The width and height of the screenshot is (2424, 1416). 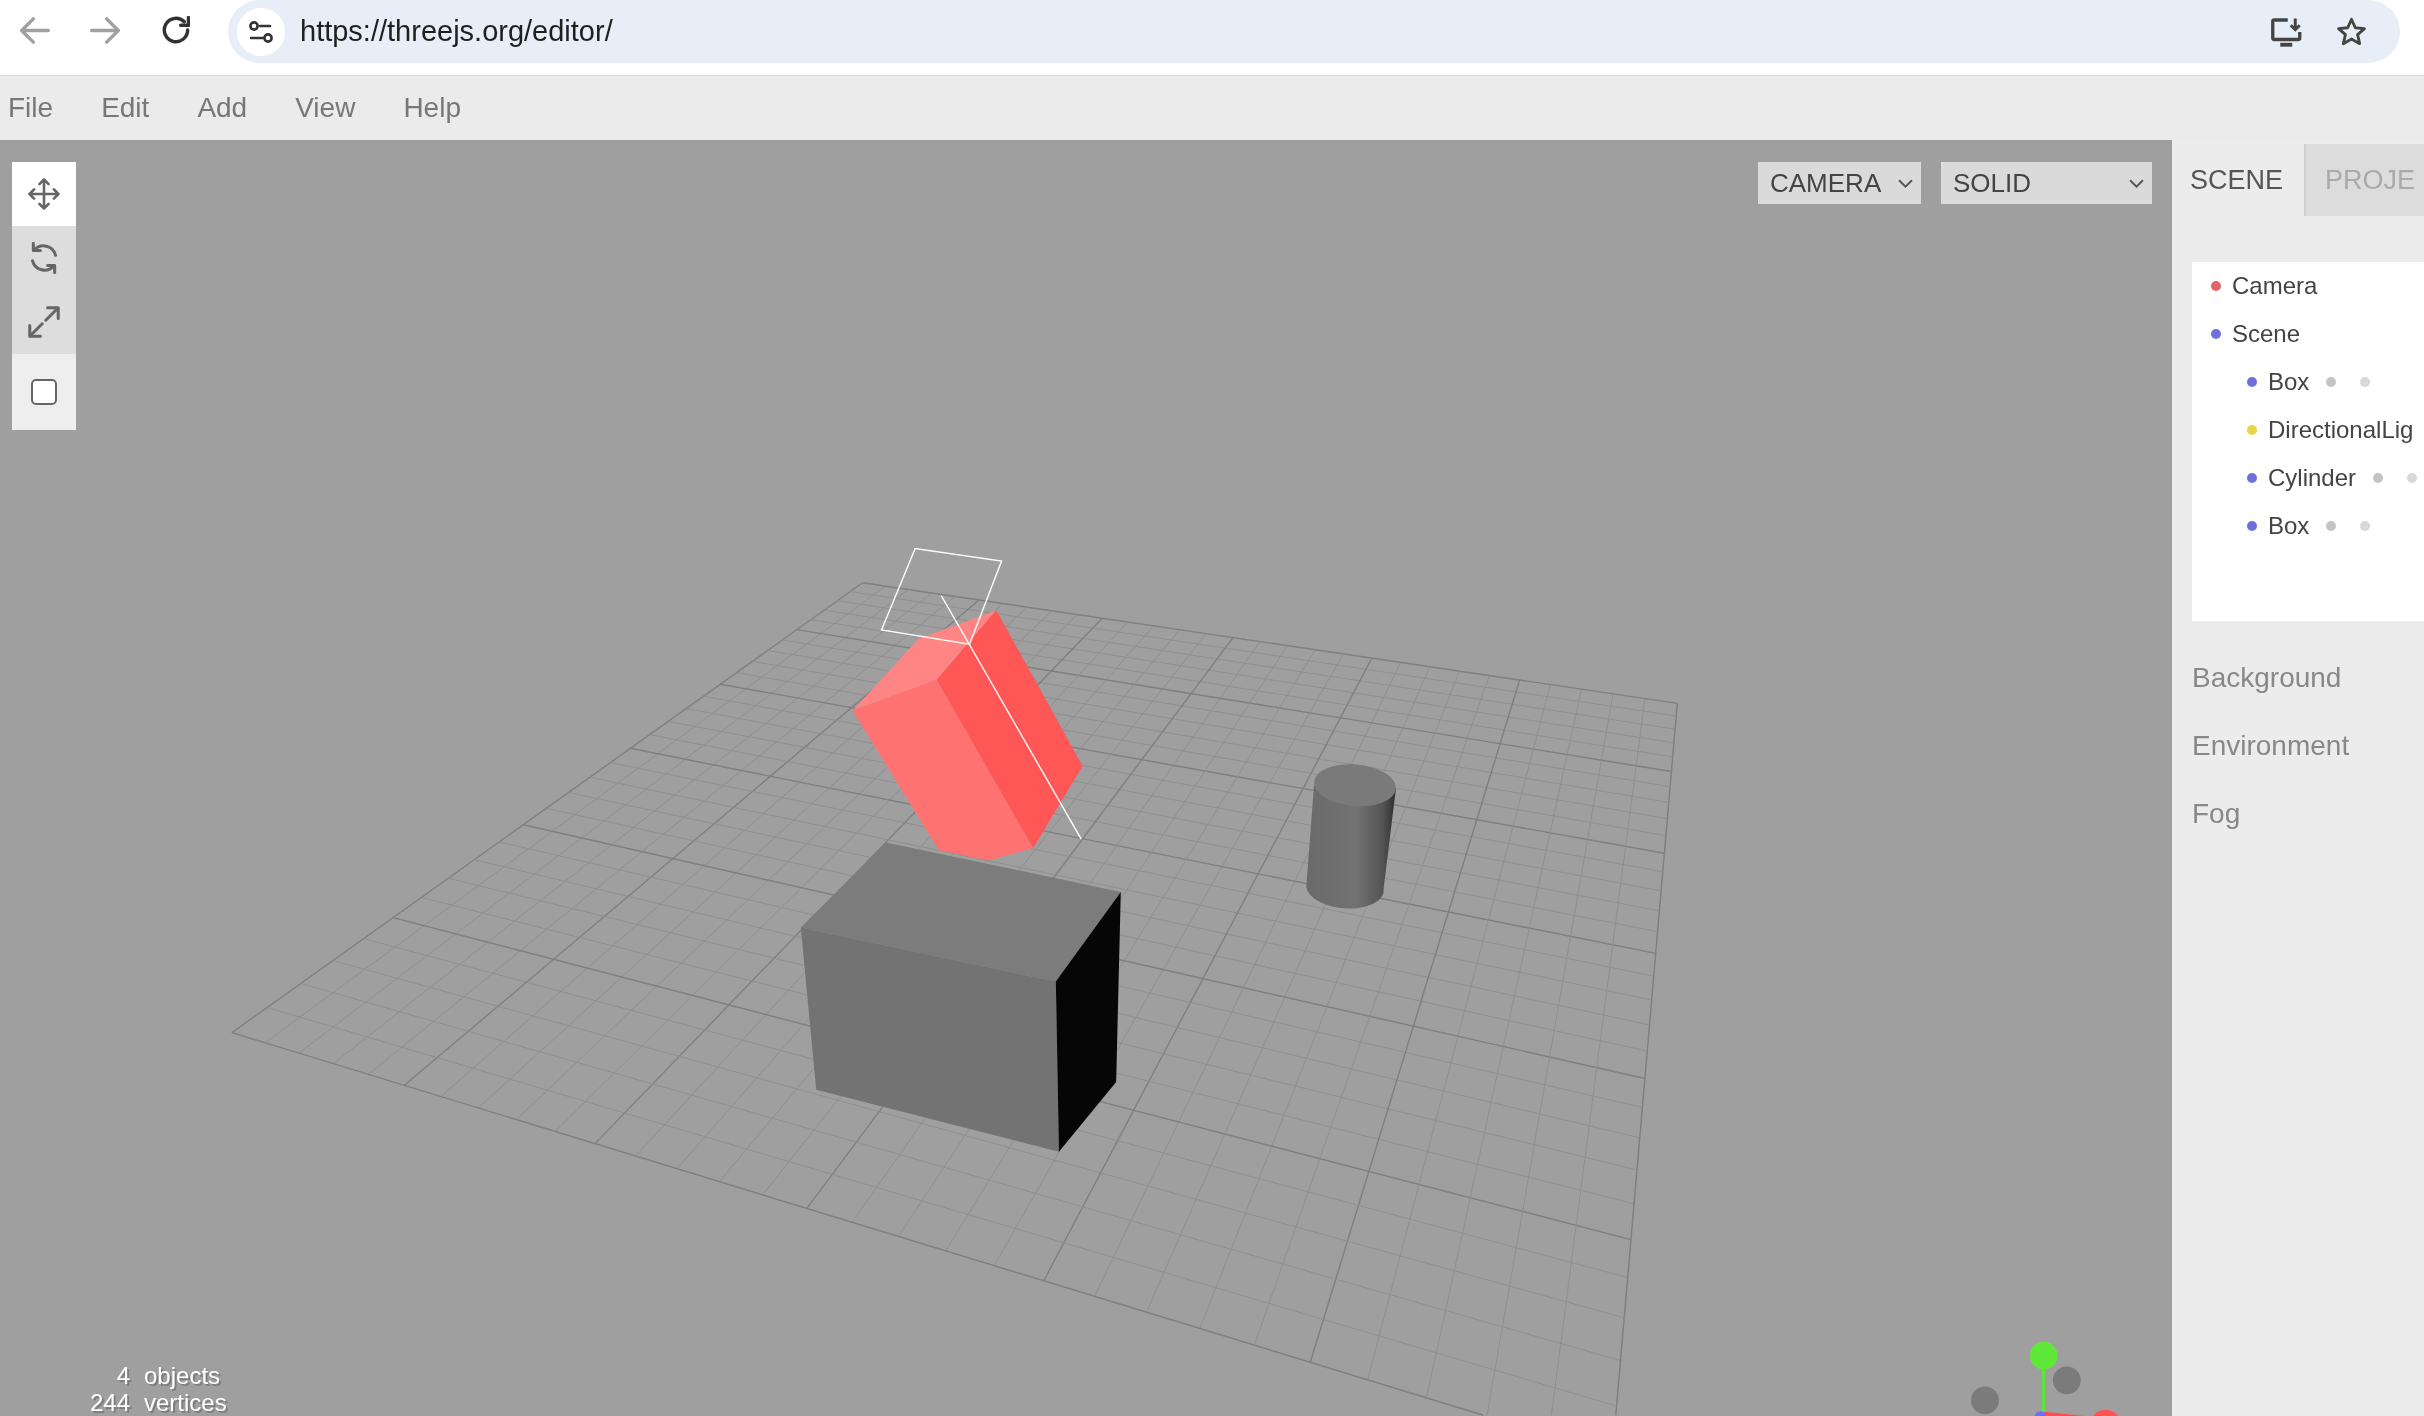 I want to click on star-icon, so click(x=2351, y=31).